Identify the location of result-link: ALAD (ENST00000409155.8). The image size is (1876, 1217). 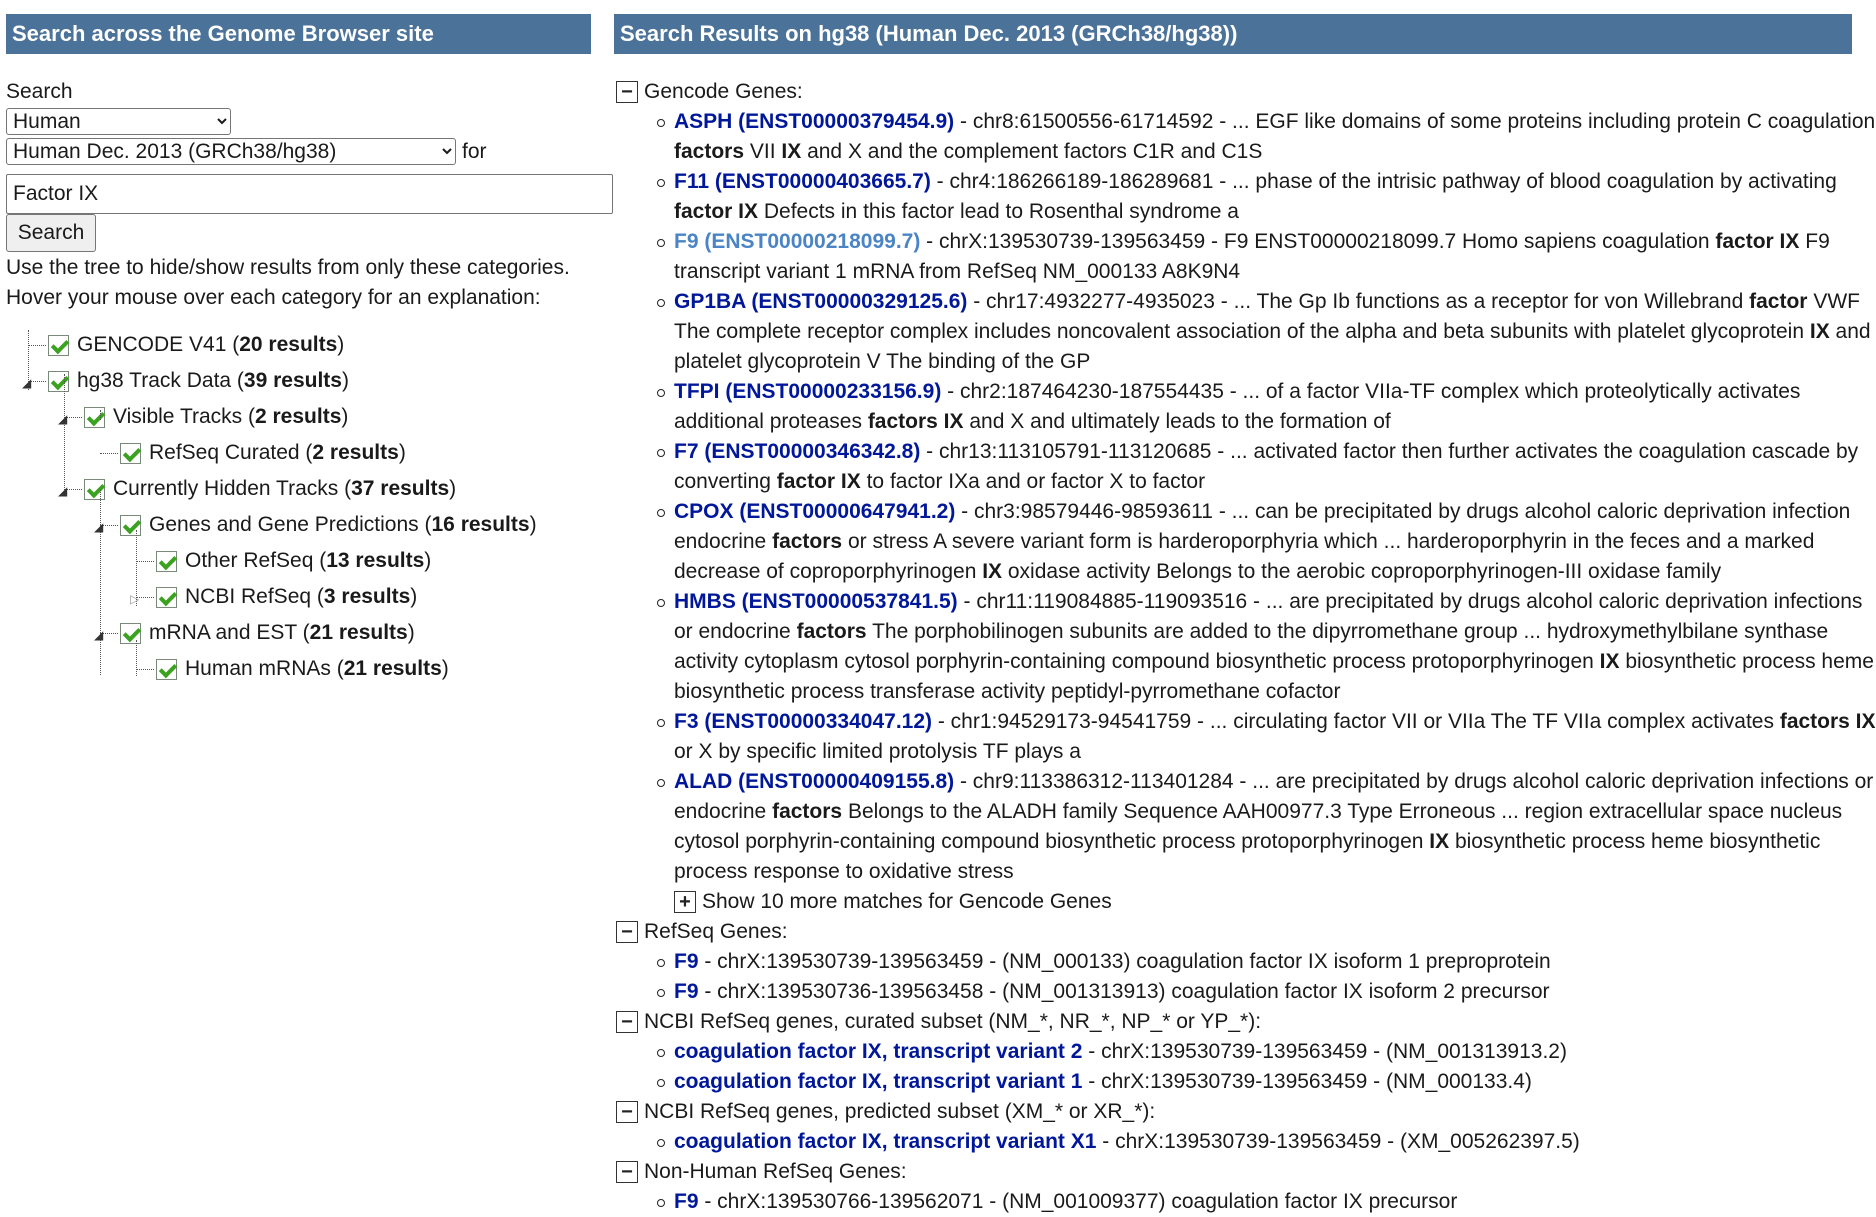
(814, 781).